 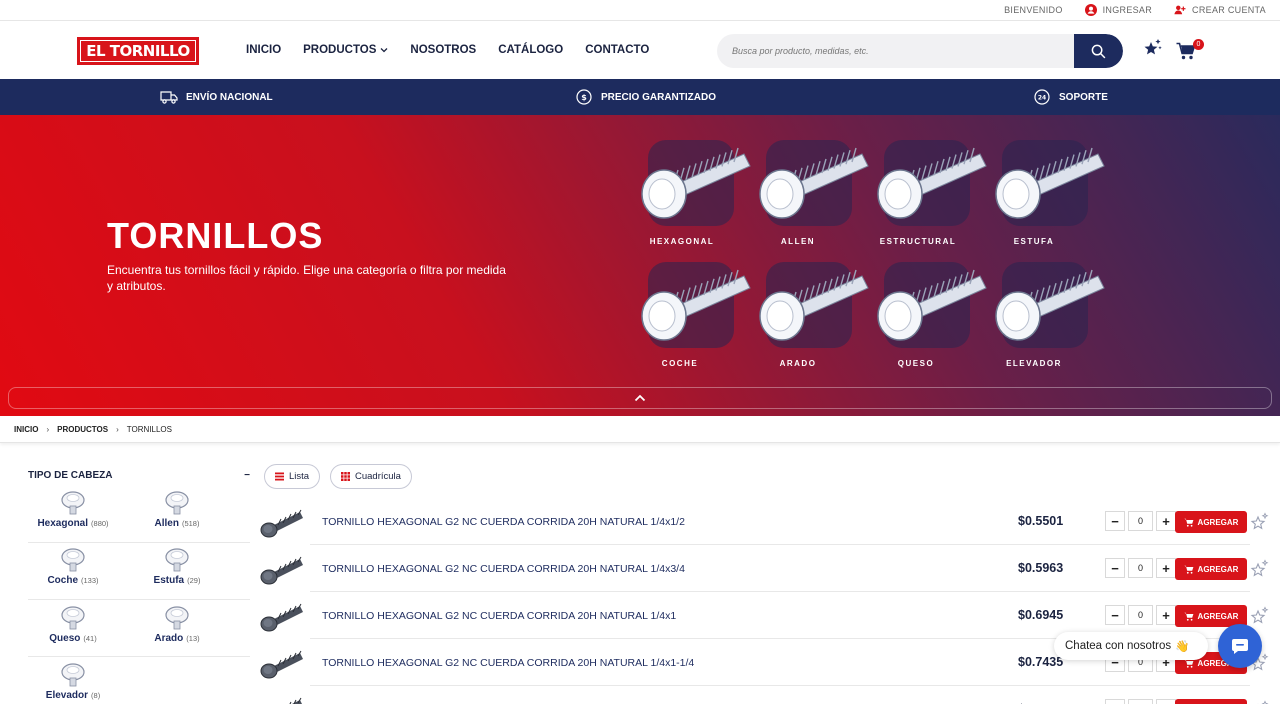 I want to click on grid-icon, so click(x=345, y=476).